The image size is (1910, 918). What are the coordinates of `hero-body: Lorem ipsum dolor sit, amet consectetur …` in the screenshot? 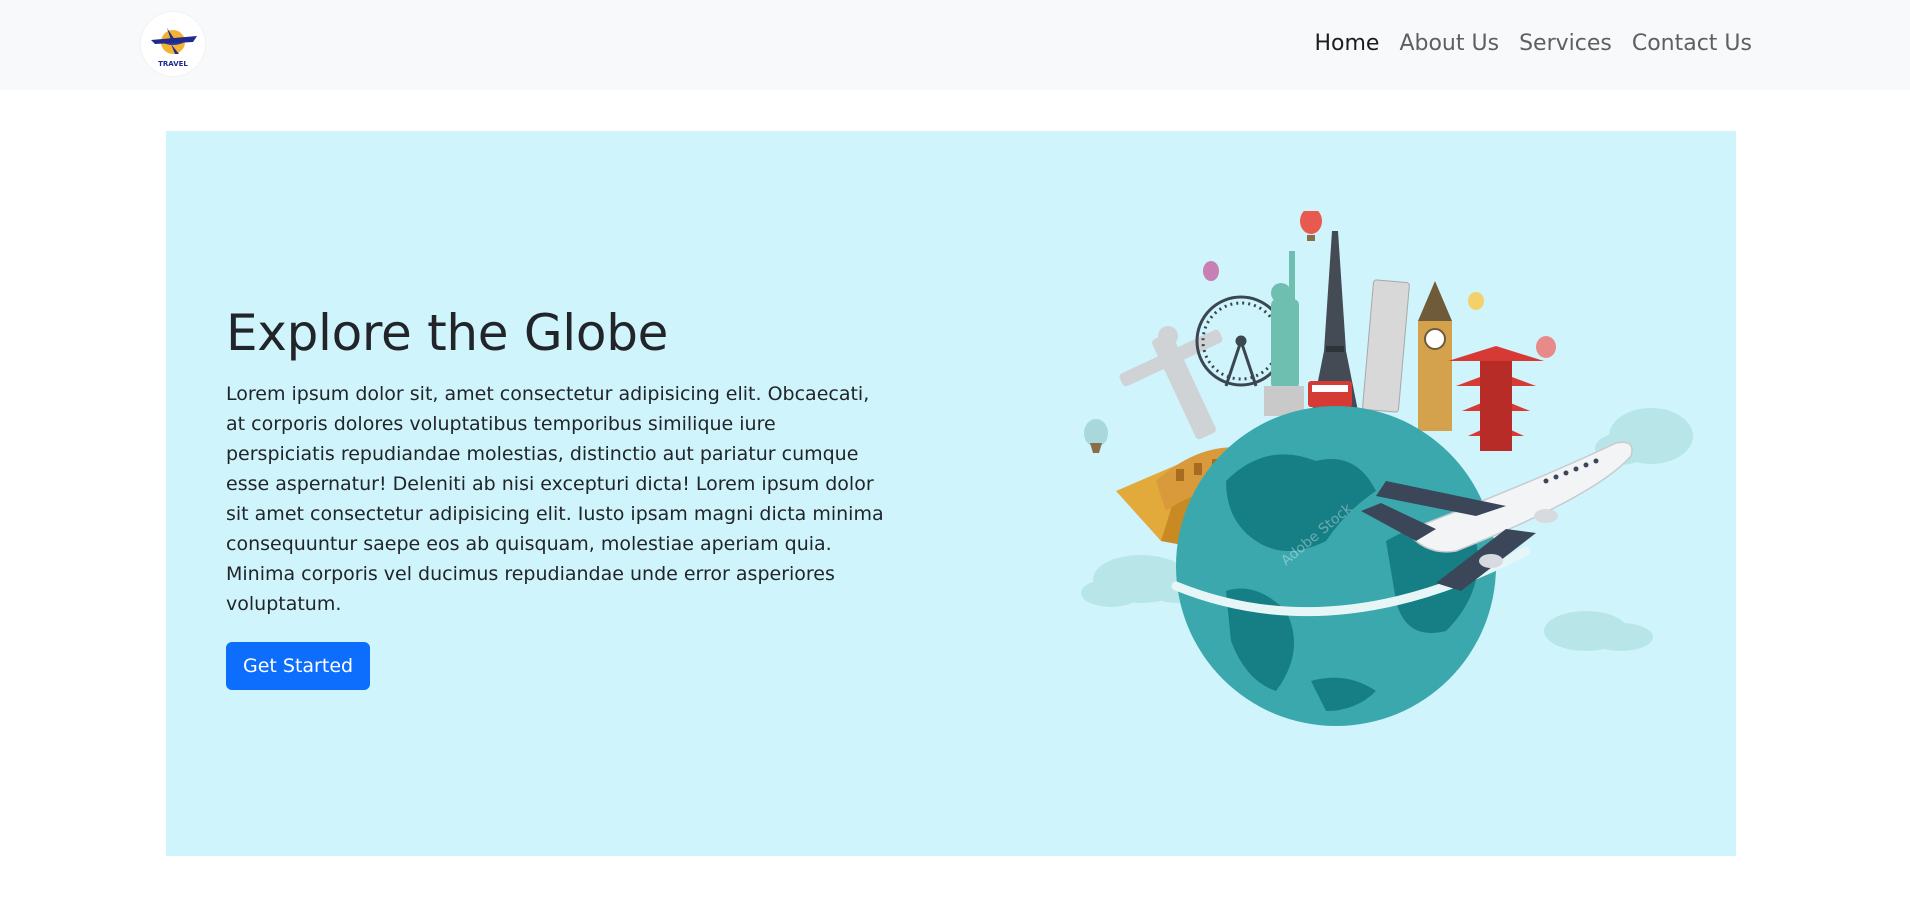 It's located at (555, 499).